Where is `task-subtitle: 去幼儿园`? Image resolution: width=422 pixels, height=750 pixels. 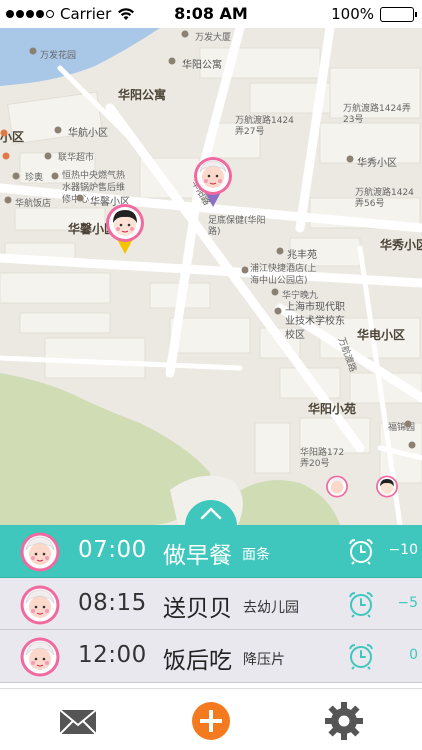 task-subtitle: 去幼儿园 is located at coordinates (271, 608).